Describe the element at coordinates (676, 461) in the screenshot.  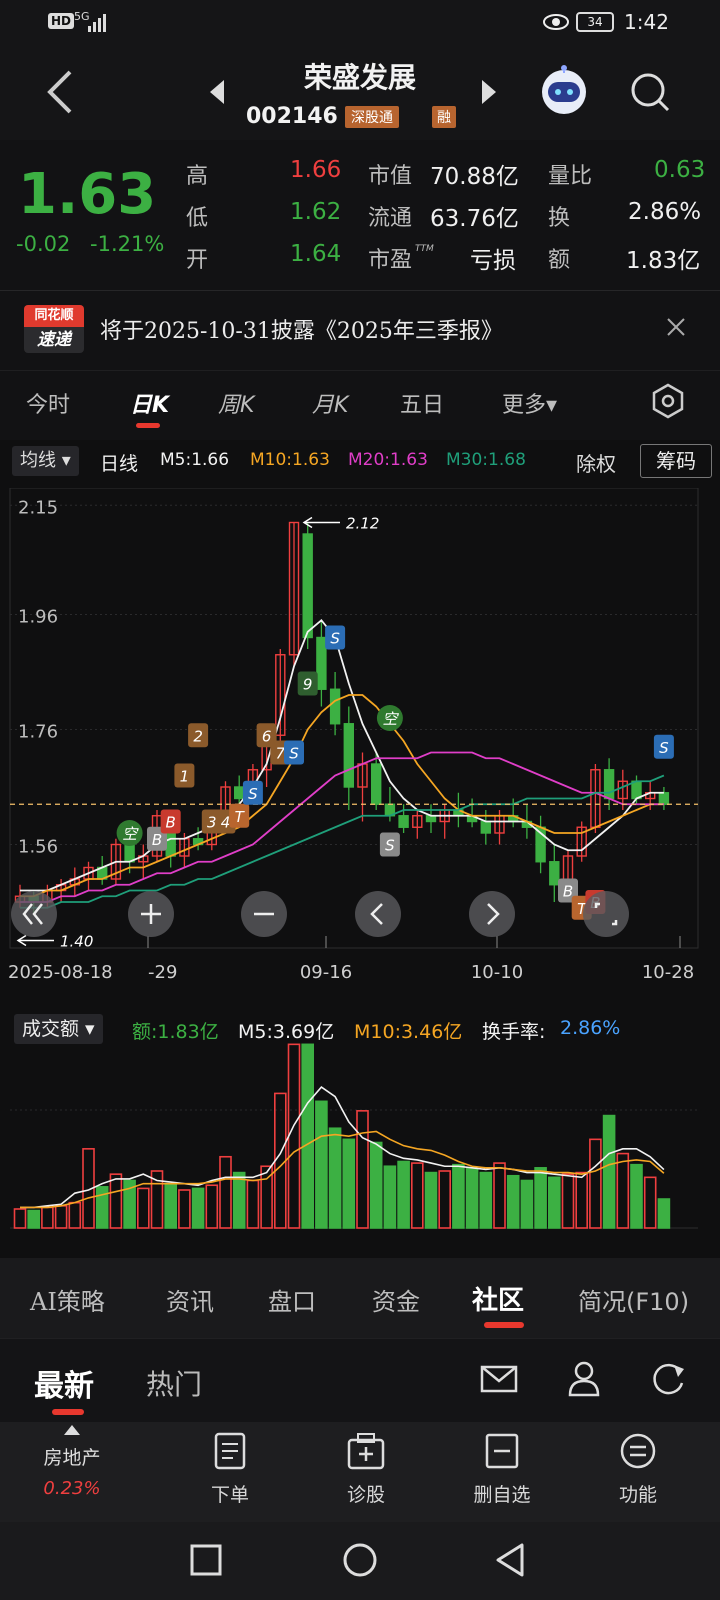
I see `chip-button: 筹码` at that location.